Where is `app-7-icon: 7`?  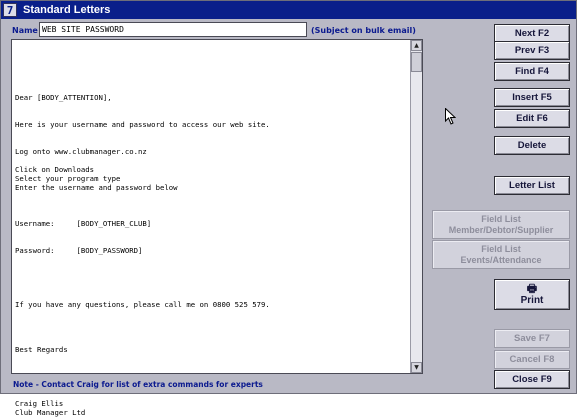
app-7-icon: 7 is located at coordinates (10, 10).